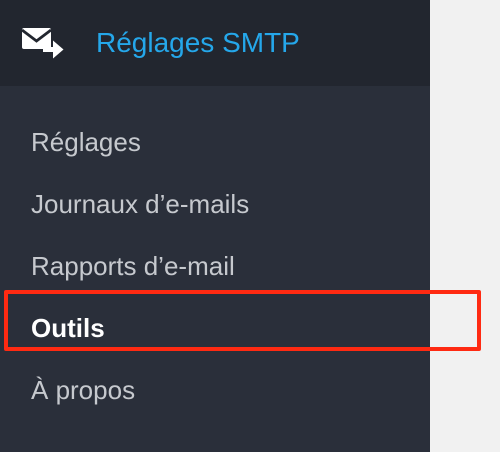 Image resolution: width=500 pixels, height=452 pixels. I want to click on mail-forward-icon, so click(43, 43).